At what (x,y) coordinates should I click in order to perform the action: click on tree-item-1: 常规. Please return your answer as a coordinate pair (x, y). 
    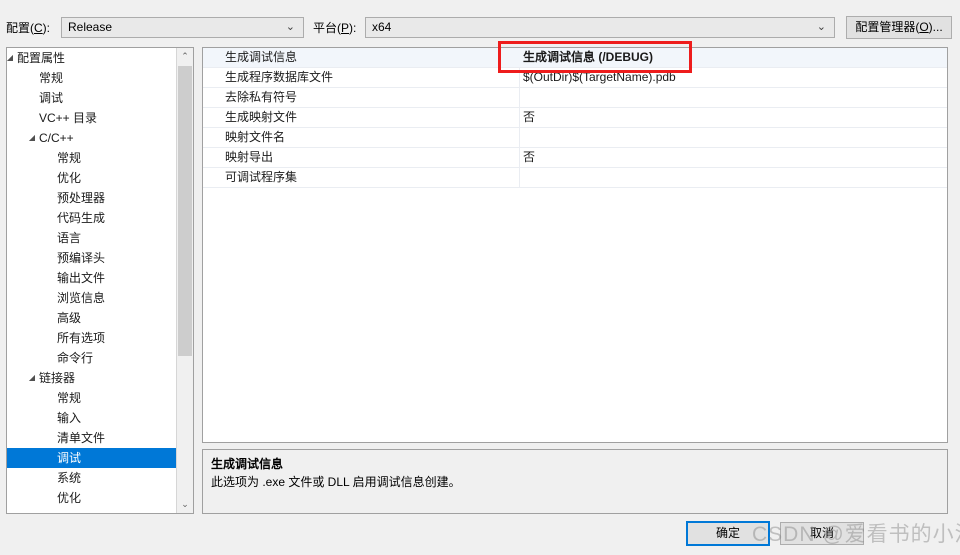
    Looking at the image, I should click on (91, 78).